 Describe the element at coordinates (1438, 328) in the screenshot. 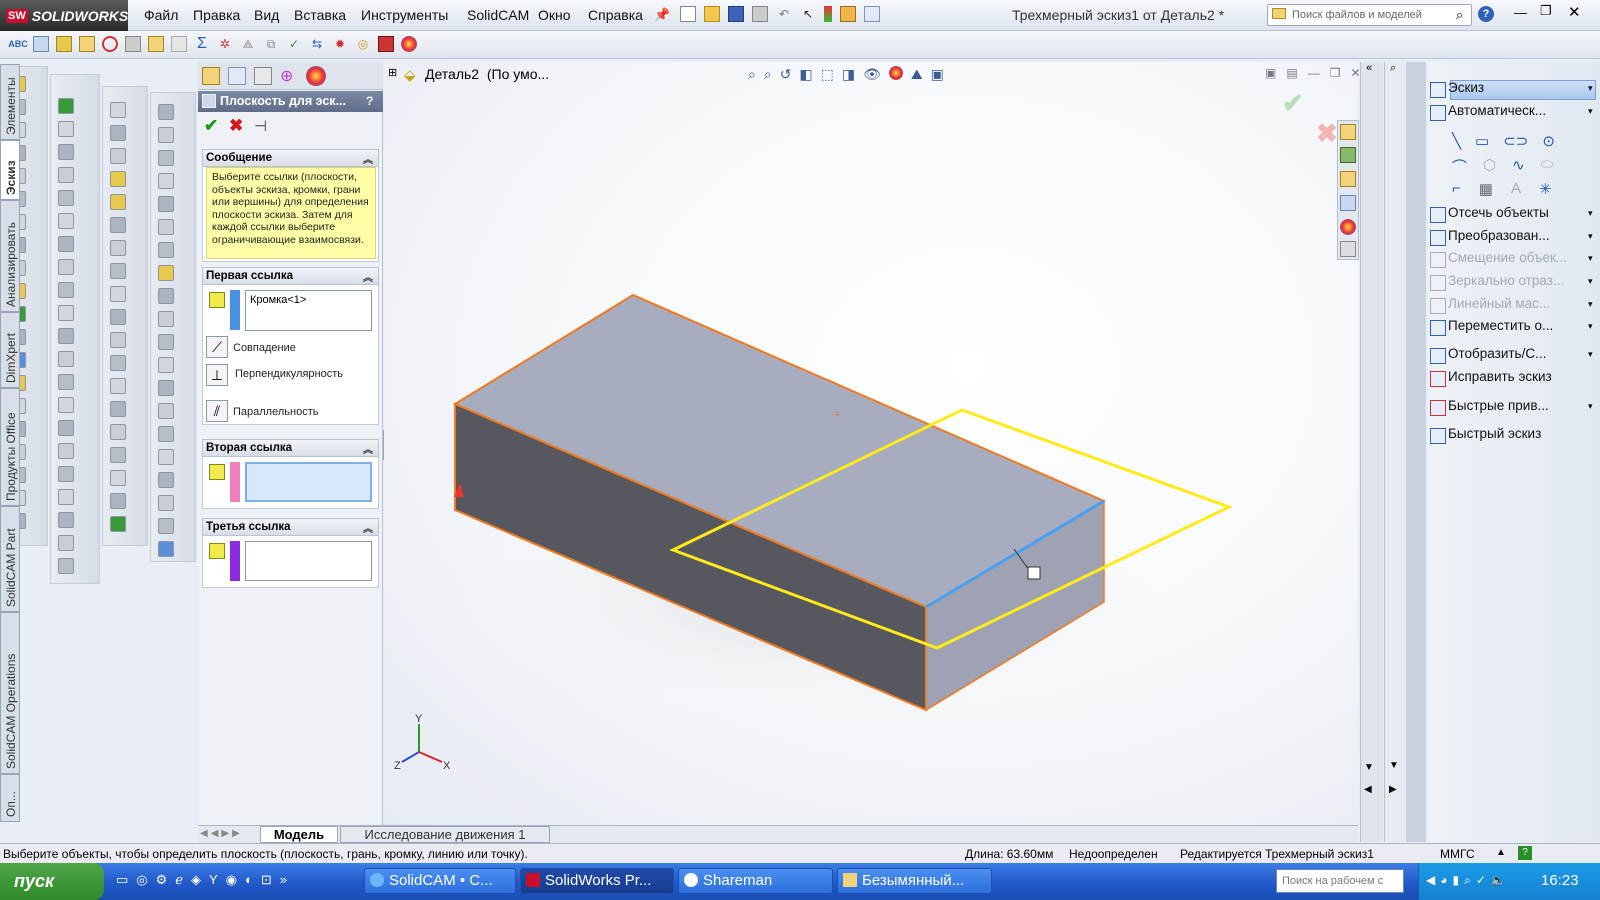

I see `move-icon` at that location.